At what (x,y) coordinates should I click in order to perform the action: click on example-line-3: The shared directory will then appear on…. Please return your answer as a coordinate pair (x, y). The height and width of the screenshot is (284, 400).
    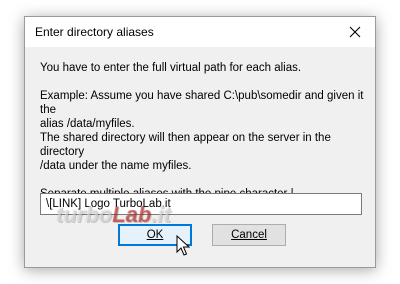
    Looking at the image, I should click on (185, 145).